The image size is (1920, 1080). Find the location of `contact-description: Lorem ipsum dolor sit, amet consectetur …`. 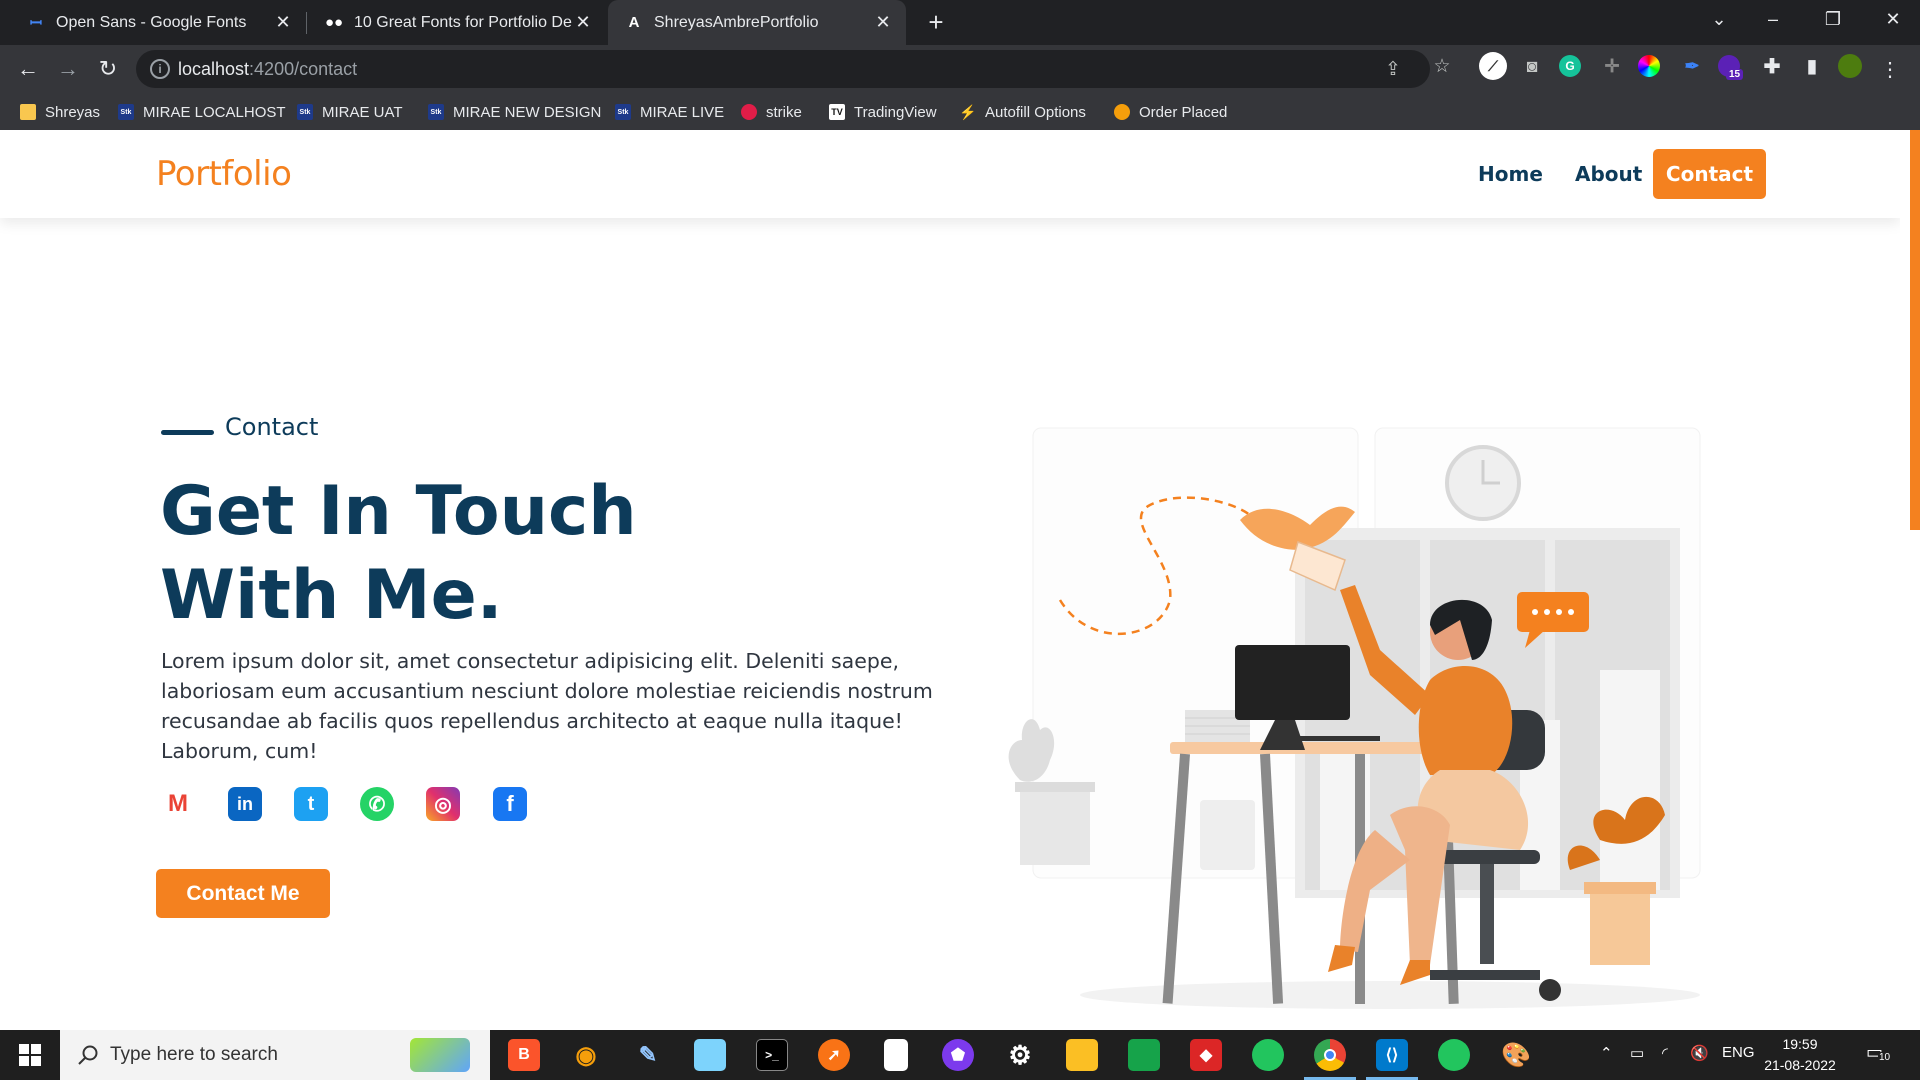

contact-description: Lorem ipsum dolor sit, amet consectetur … is located at coordinates (547, 706).